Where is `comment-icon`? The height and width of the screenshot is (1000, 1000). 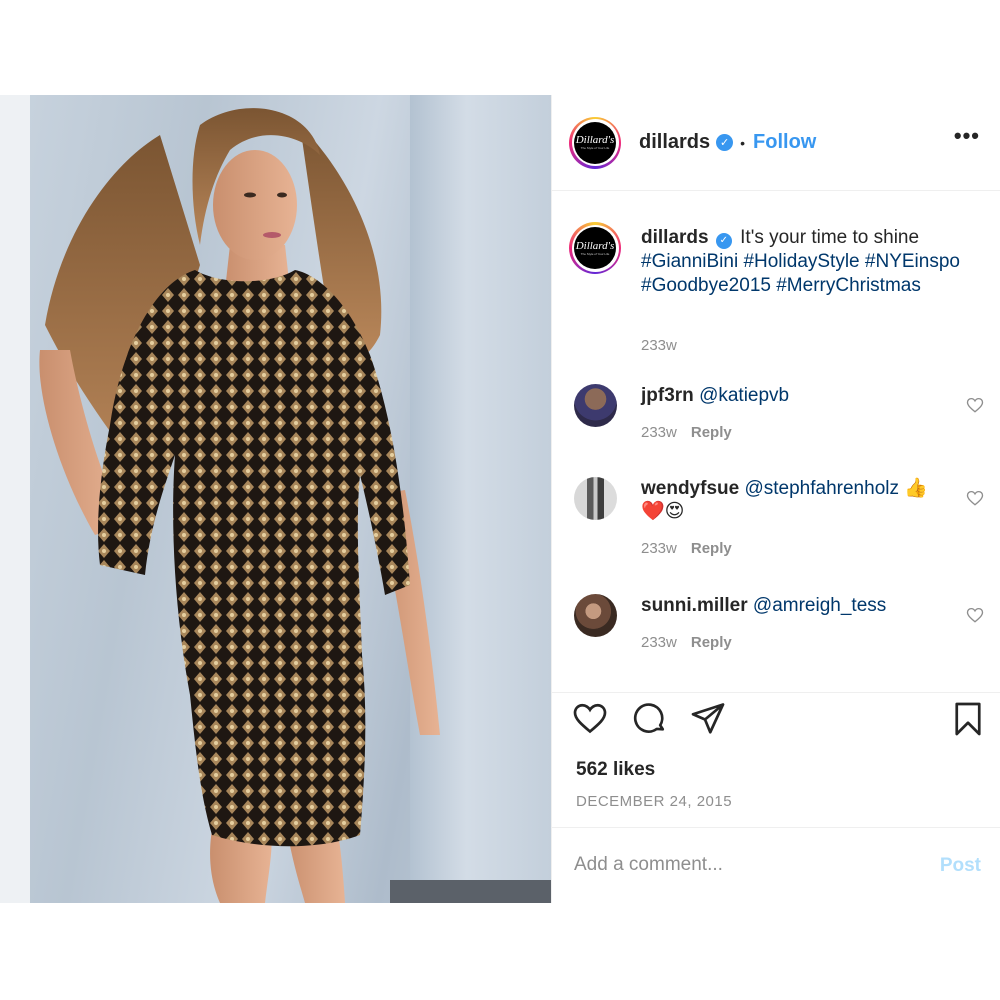 comment-icon is located at coordinates (650, 718).